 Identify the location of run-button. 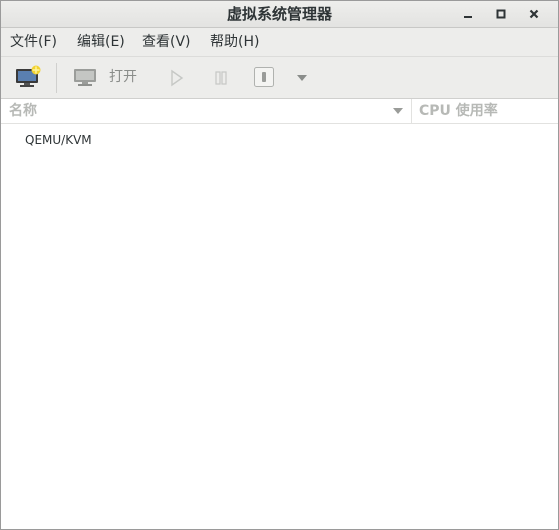
(177, 78).